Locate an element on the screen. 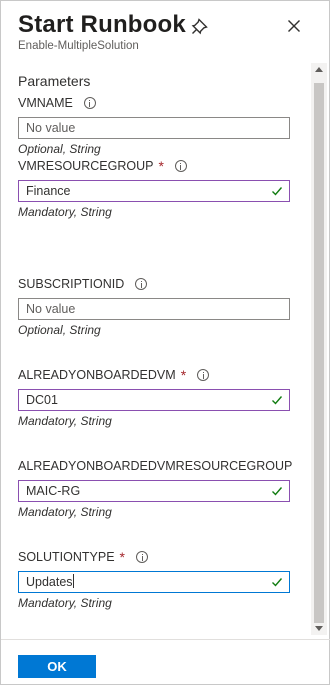 This screenshot has height=685, width=330. input-value: Finance is located at coordinates (48, 191).